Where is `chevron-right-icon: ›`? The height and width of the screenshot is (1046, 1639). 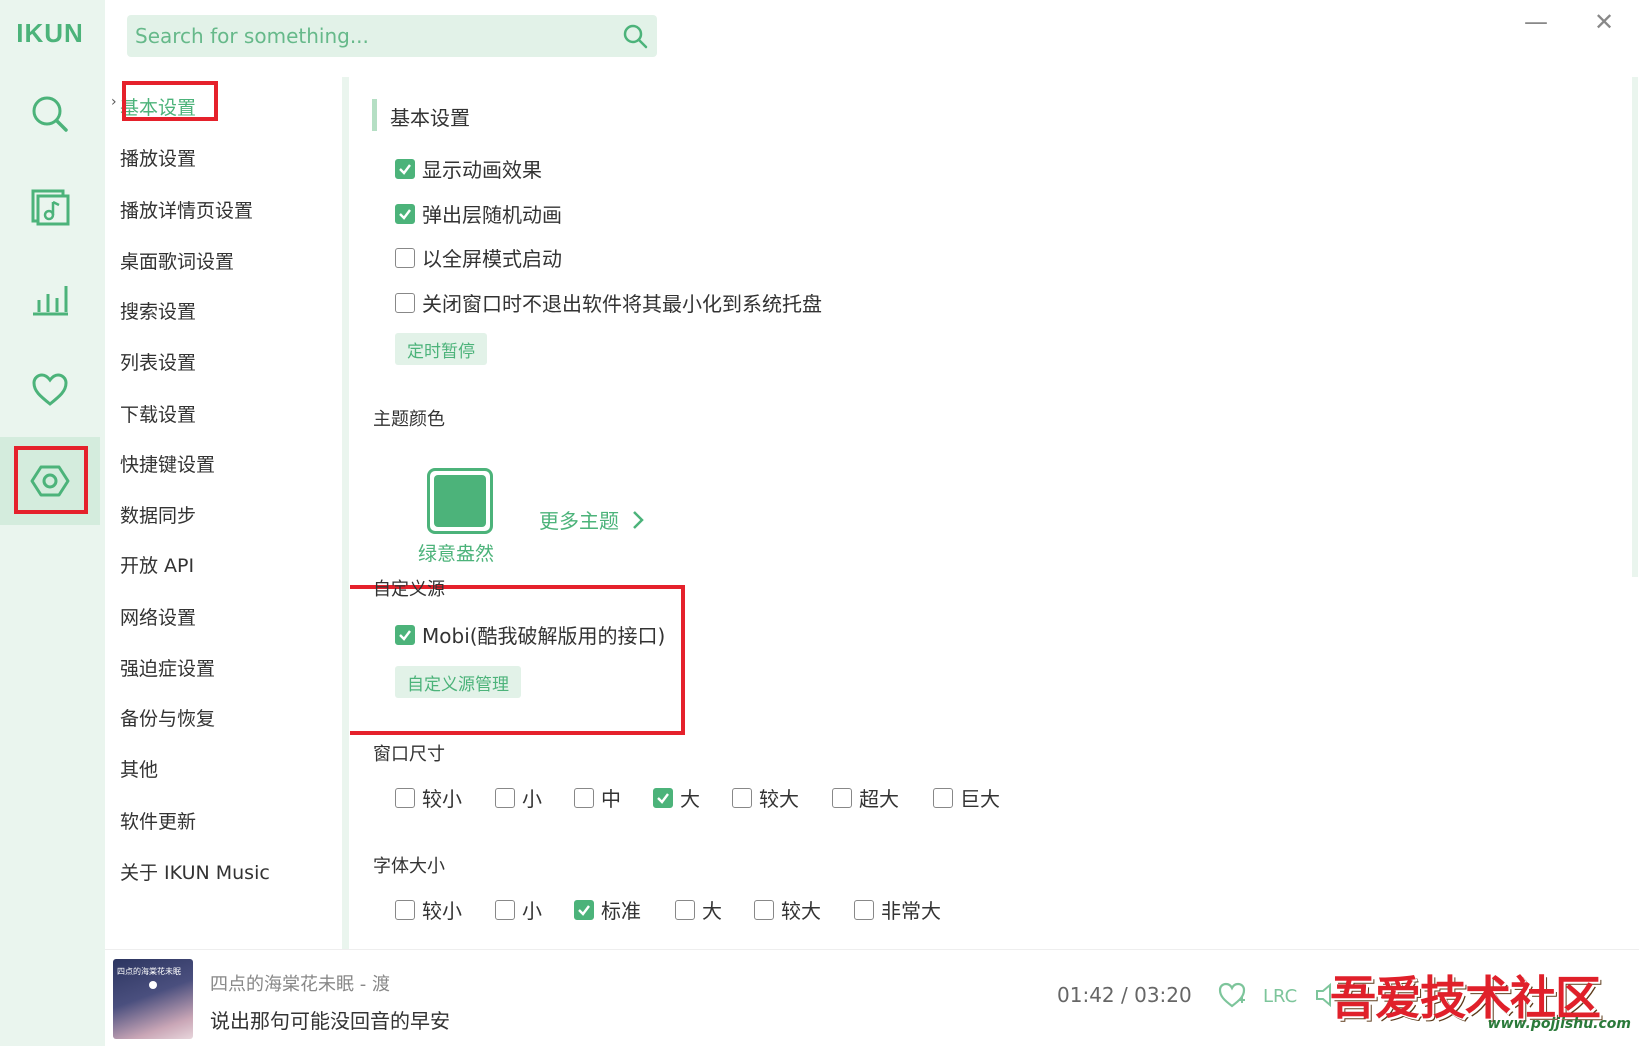 chevron-right-icon: › is located at coordinates (114, 102).